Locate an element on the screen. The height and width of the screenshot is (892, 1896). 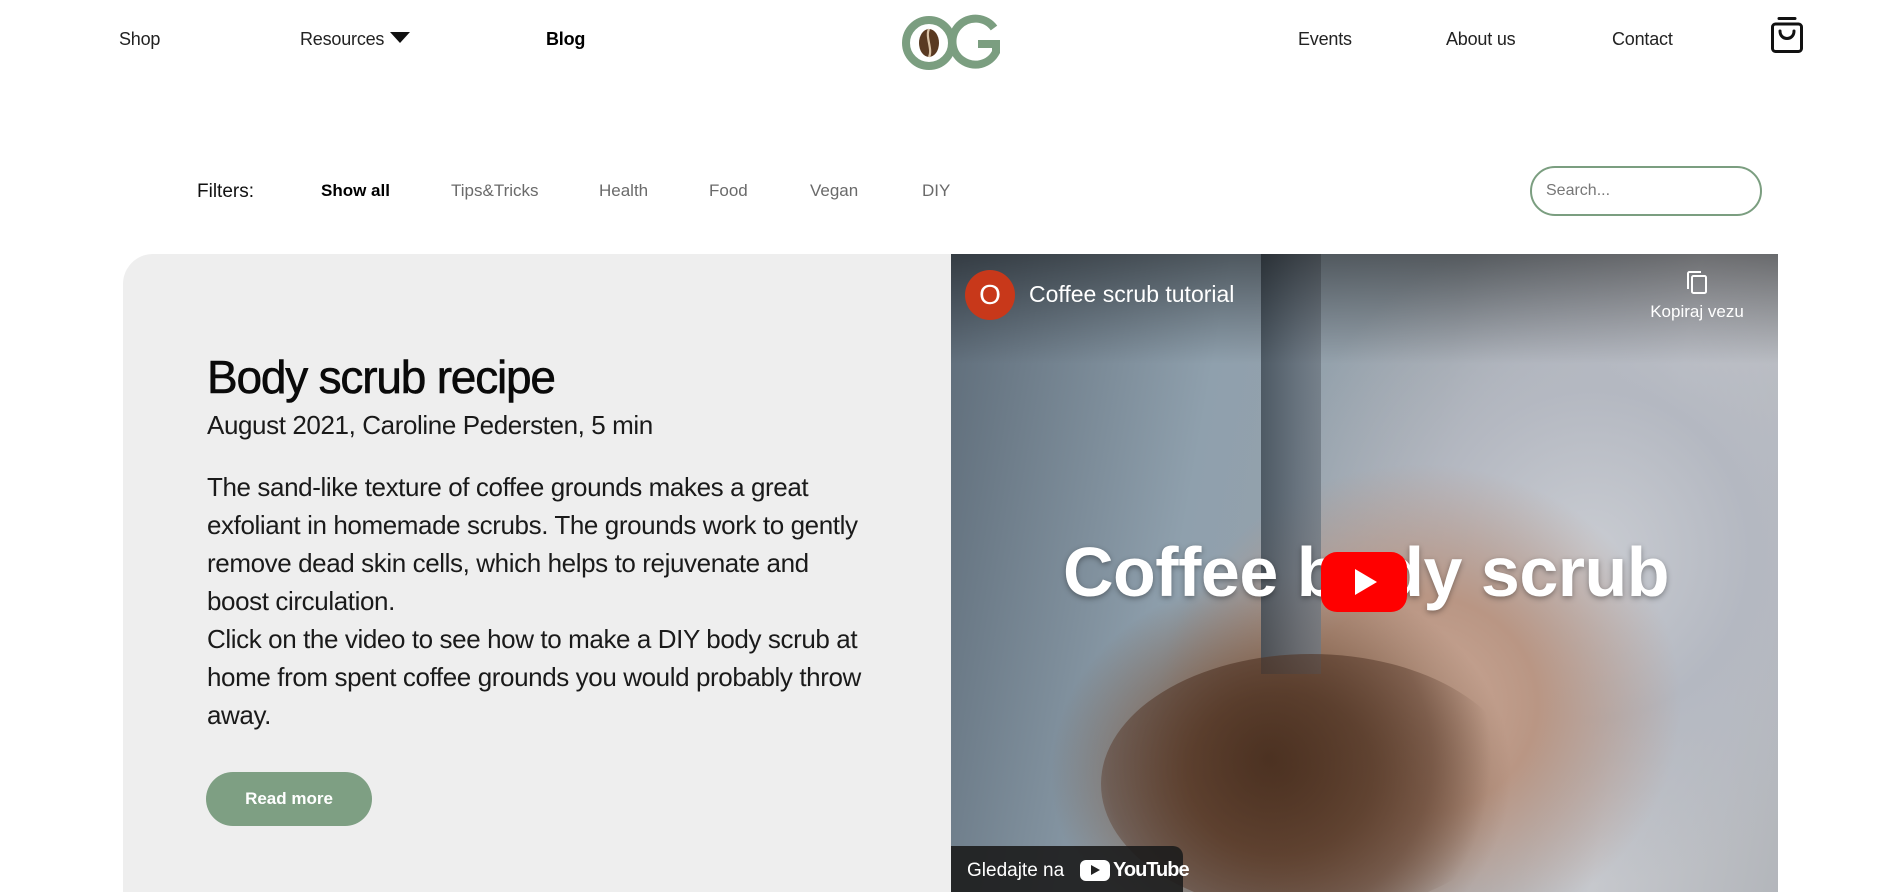
youtube-wordmark: YouTube is located at coordinates (1151, 869).